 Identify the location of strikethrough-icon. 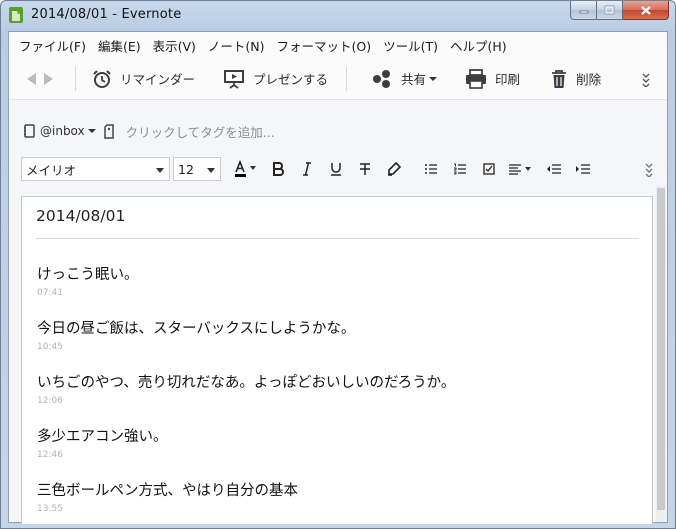
(364, 169).